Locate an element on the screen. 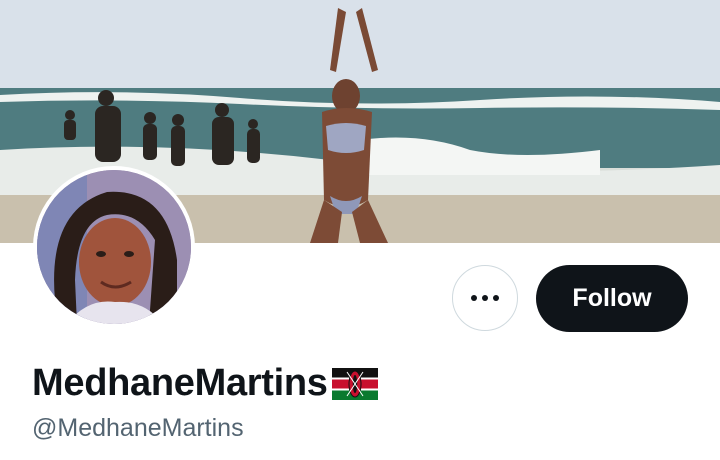  more-options-icon is located at coordinates (474, 298).